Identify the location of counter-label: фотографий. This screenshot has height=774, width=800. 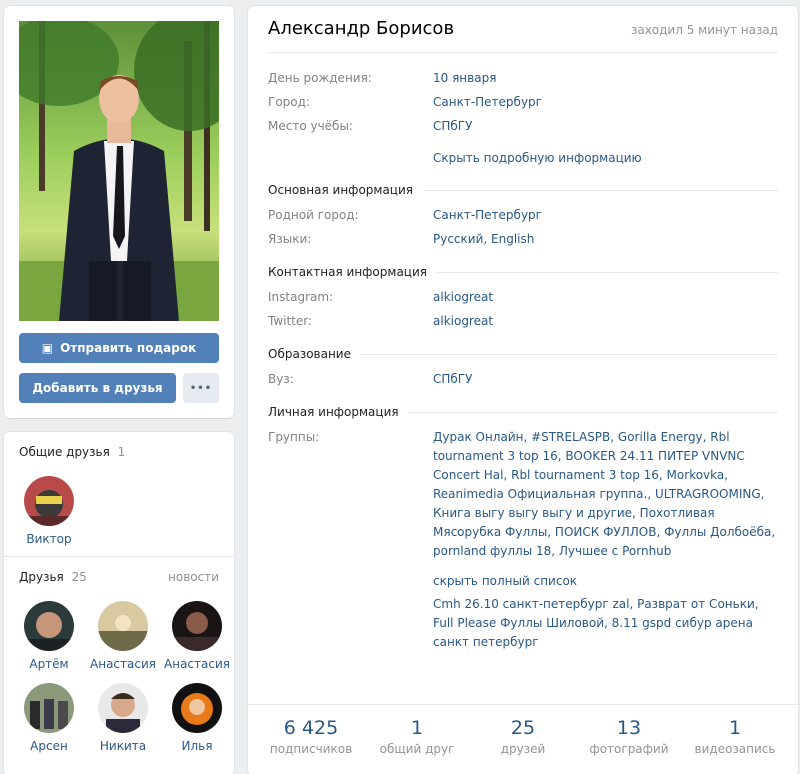
(629, 749).